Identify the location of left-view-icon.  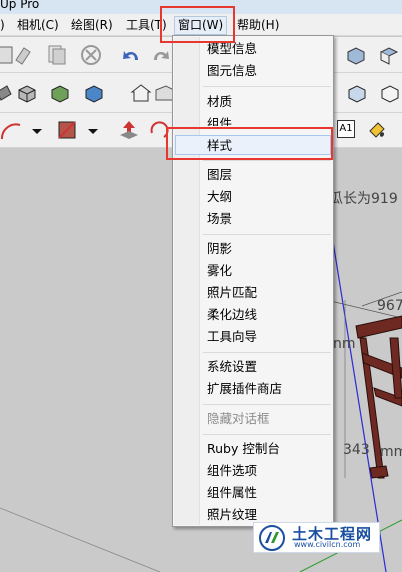
(390, 93).